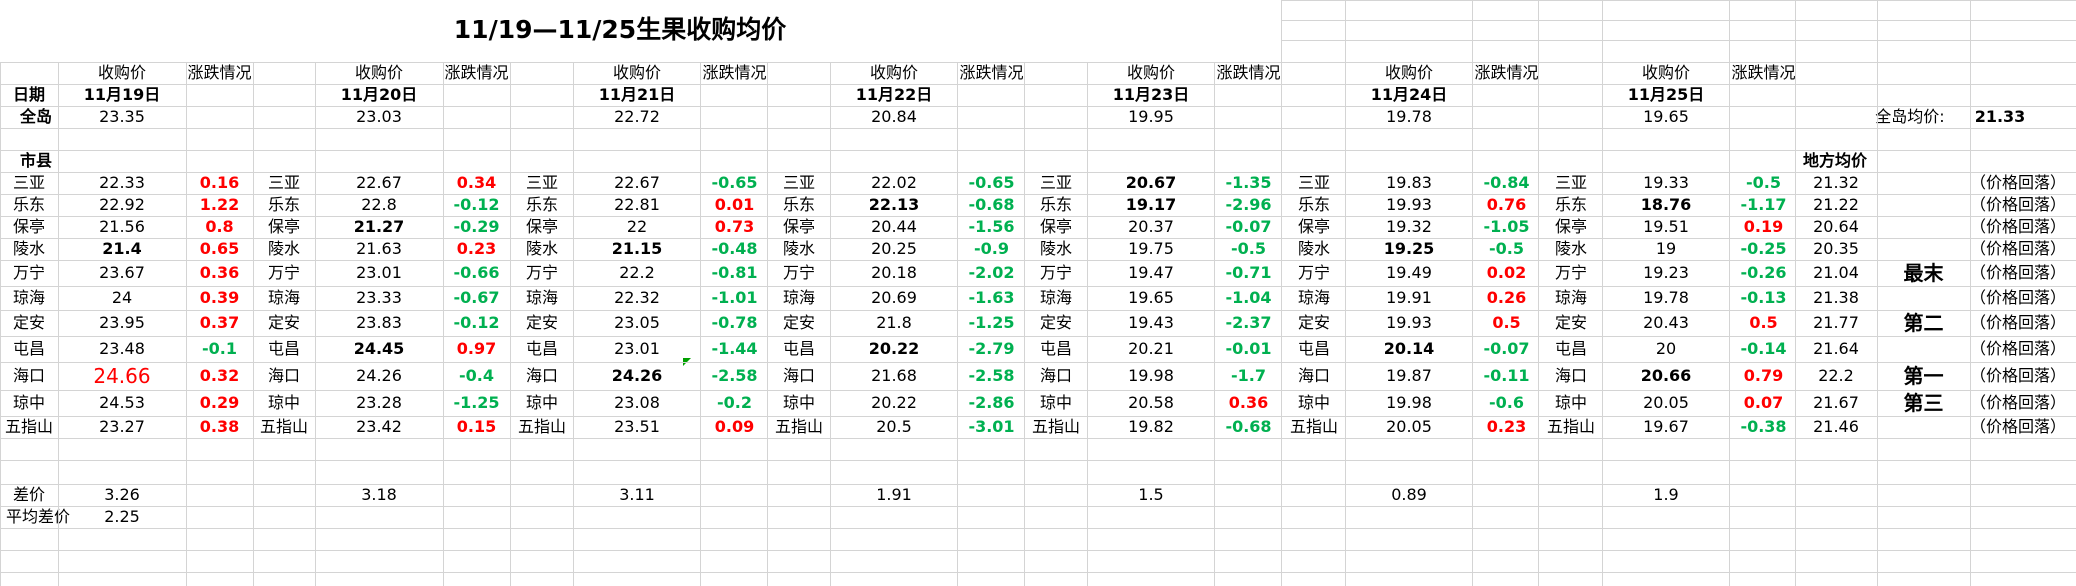 Image resolution: width=2076 pixels, height=586 pixels. Describe the element at coordinates (1763, 248) in the screenshot. I see `change-cell: -0.25` at that location.